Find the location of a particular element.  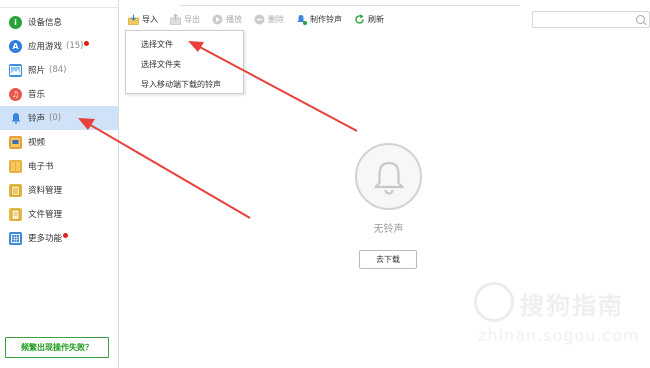

empty-state-text: 无铃声 is located at coordinates (388, 229).